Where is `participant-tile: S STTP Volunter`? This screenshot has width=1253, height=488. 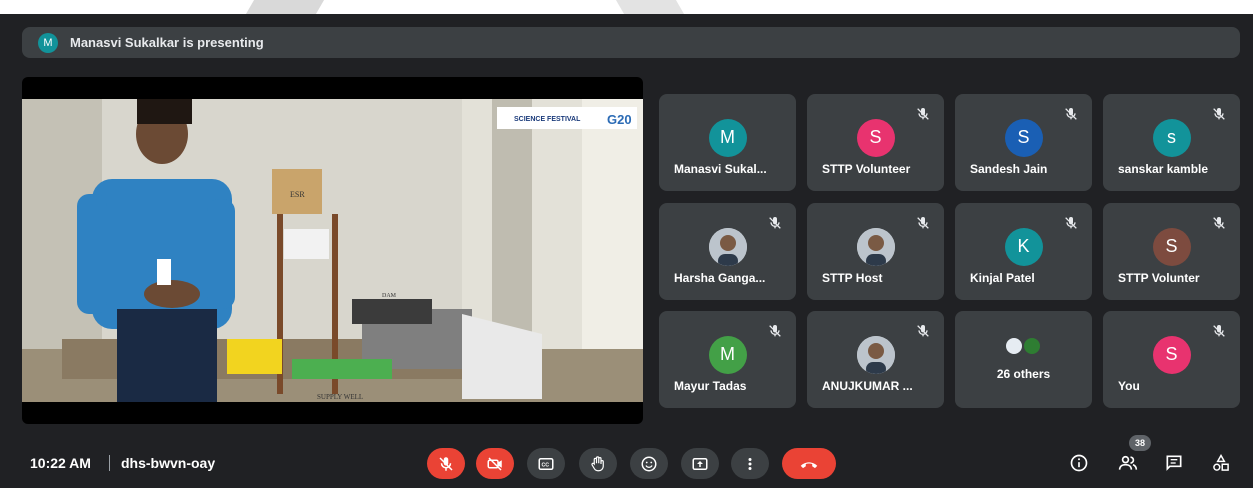
participant-tile: S STTP Volunter is located at coordinates (1171, 251).